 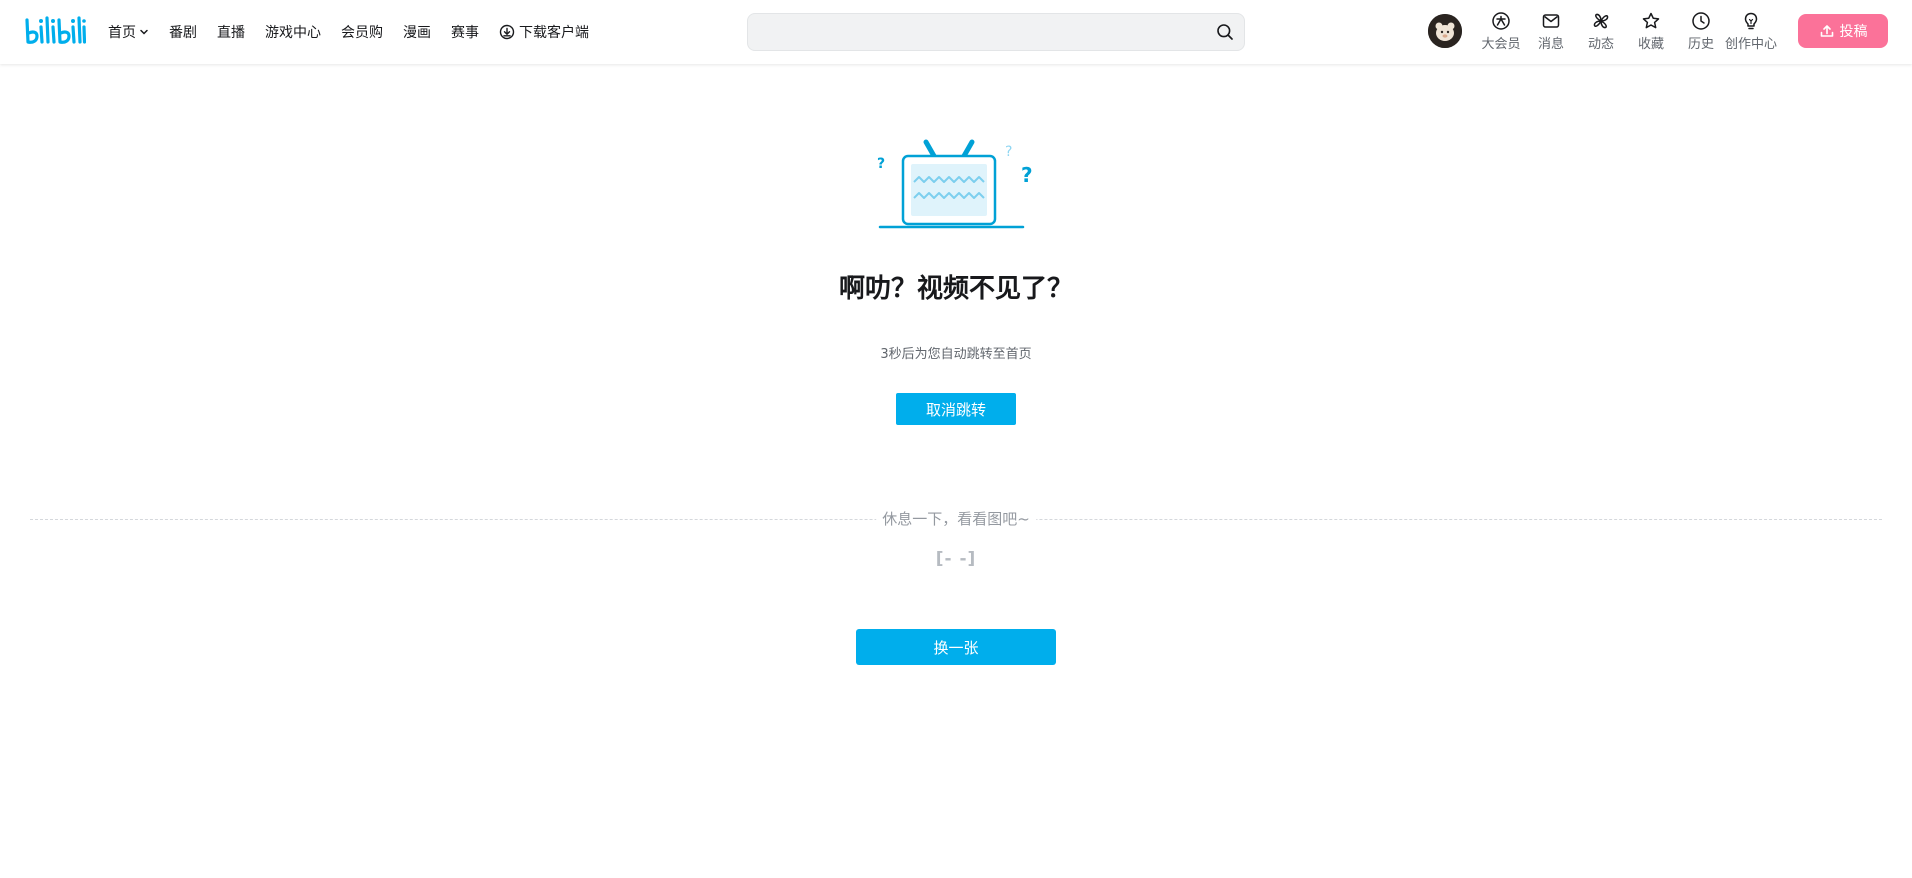 I want to click on nav-download-client: 下载客户端, so click(x=544, y=32).